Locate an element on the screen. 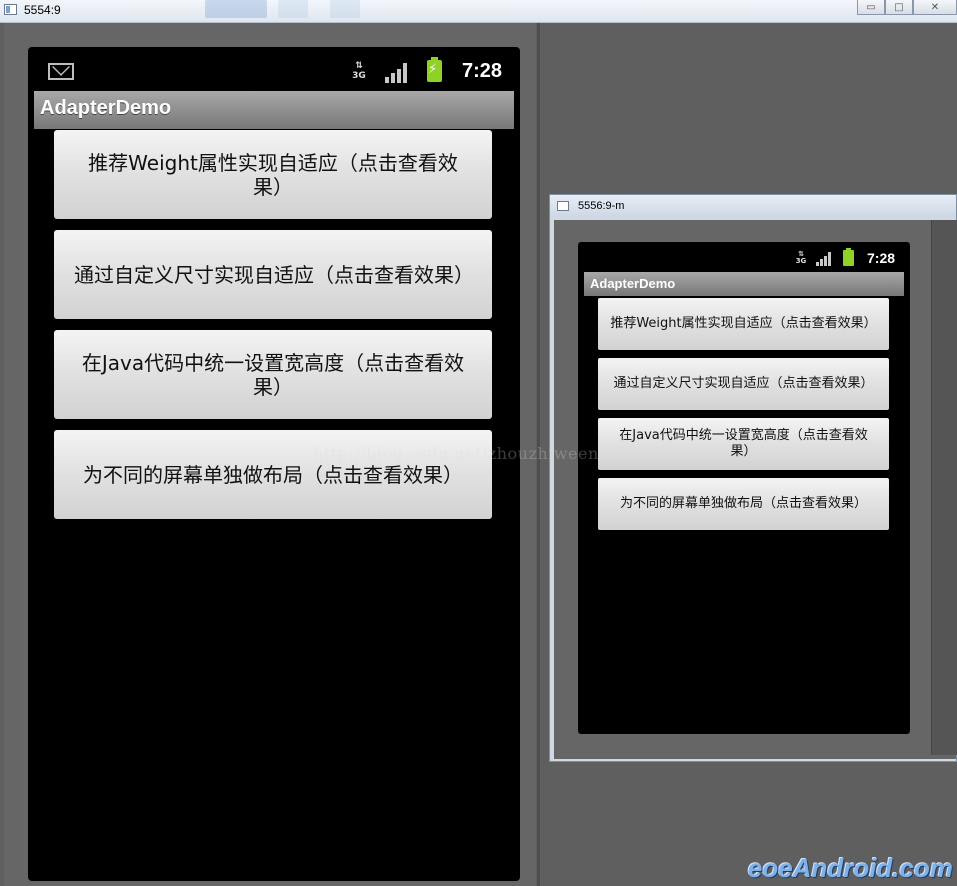 This screenshot has height=886, width=957. popup-scrollbar is located at coordinates (944, 487).